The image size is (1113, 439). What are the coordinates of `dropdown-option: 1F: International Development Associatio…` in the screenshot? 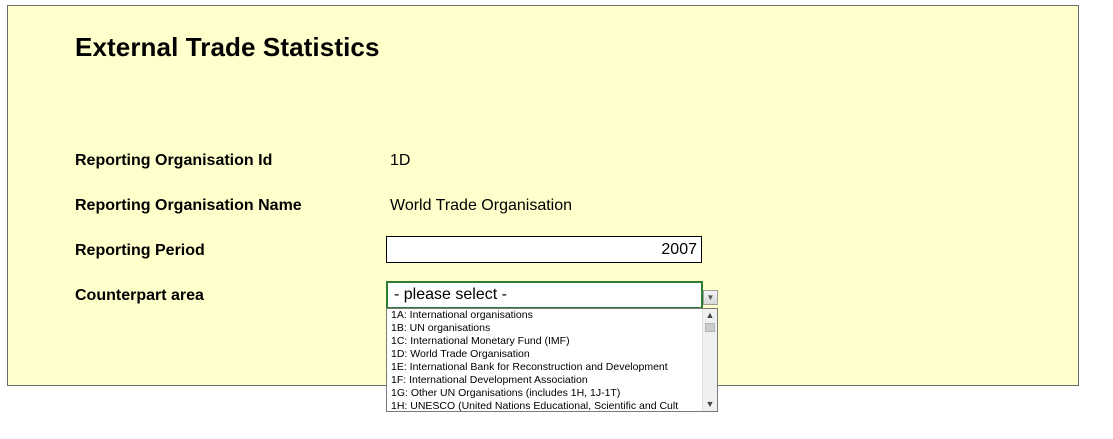 It's located at (546, 380).